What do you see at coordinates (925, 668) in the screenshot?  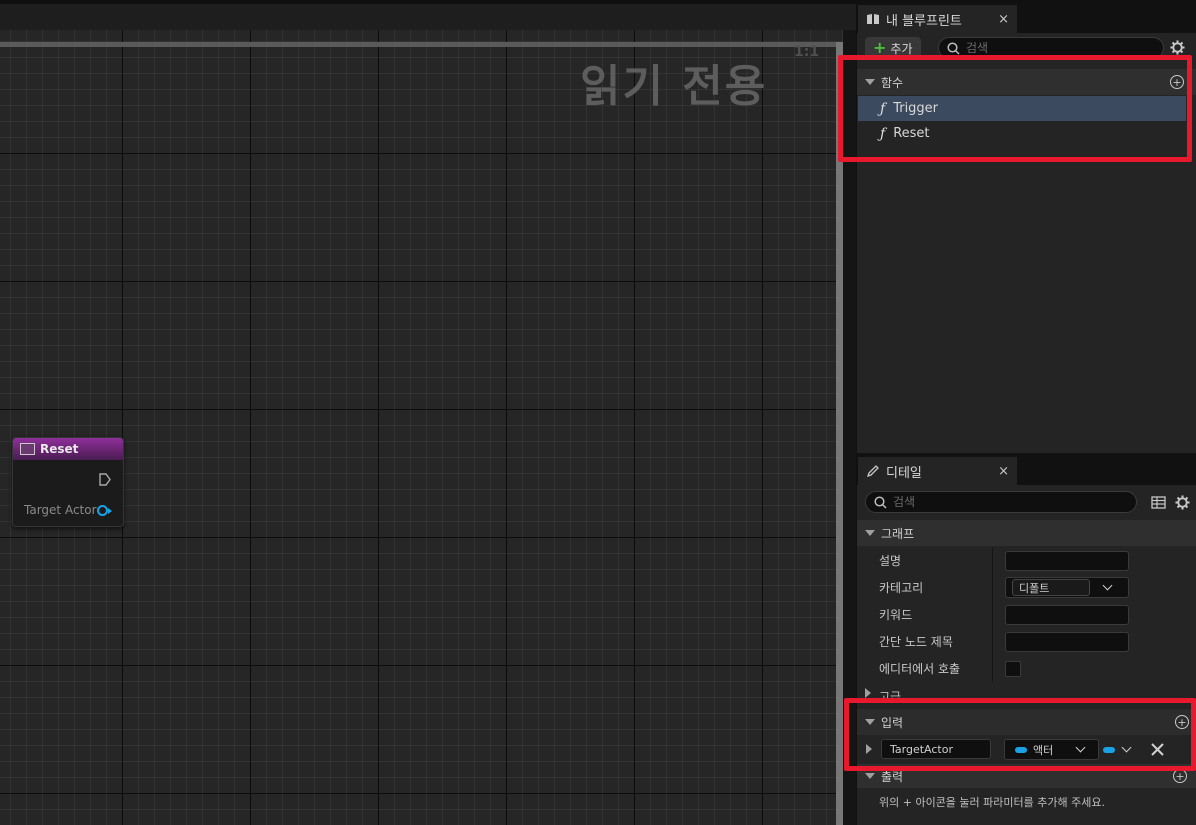 I see `call-in-editor-label: 에디터에서 호출` at bounding box center [925, 668].